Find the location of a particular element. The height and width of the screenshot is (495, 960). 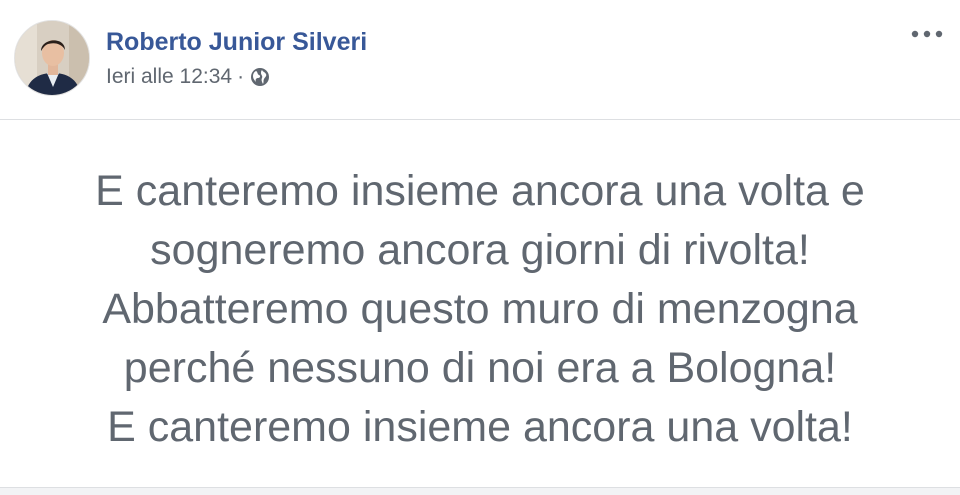

post-timestamp: Ieri alle 12:34 is located at coordinates (169, 77).